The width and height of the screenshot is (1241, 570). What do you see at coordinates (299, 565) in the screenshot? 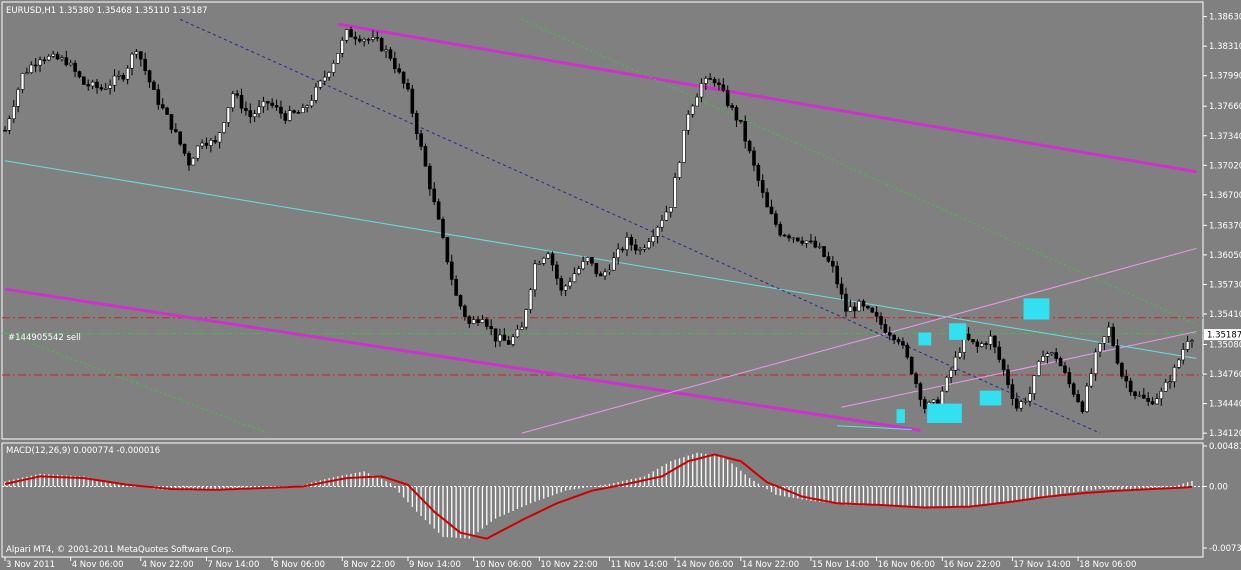
I see `time-tick-label: 8 Nov 06:00` at bounding box center [299, 565].